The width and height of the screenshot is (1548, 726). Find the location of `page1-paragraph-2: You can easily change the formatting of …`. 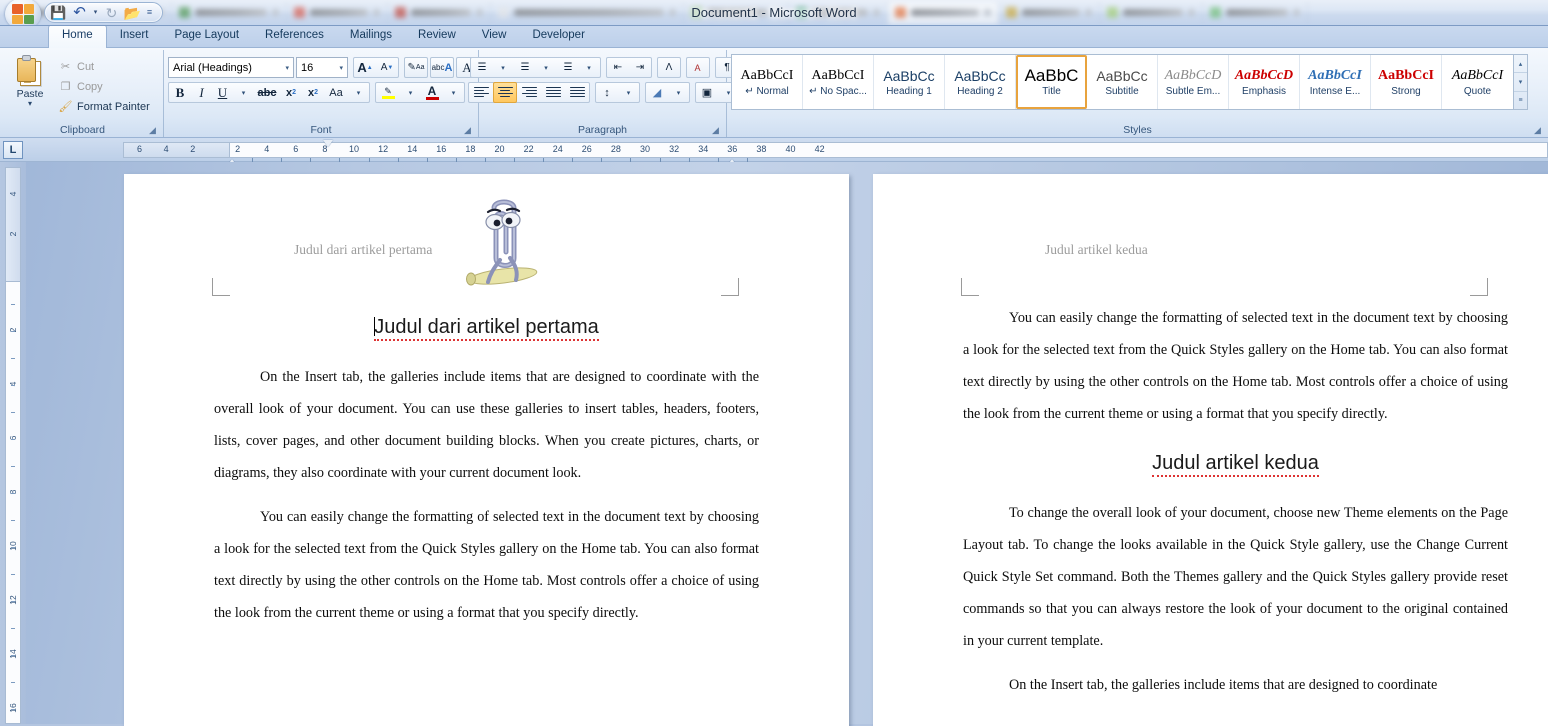

page1-paragraph-2: You can easily change the formatting of … is located at coordinates (486, 565).